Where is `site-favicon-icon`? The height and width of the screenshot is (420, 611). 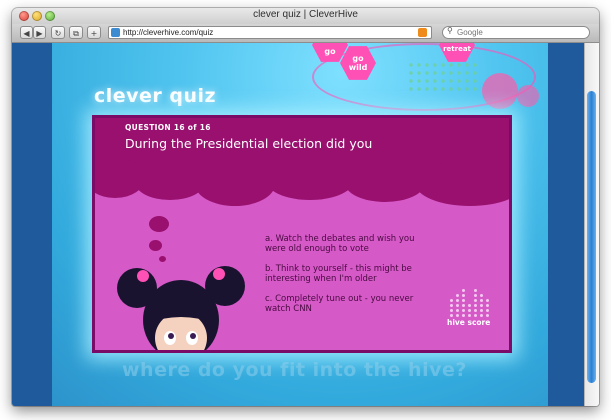
site-favicon-icon is located at coordinates (115, 32).